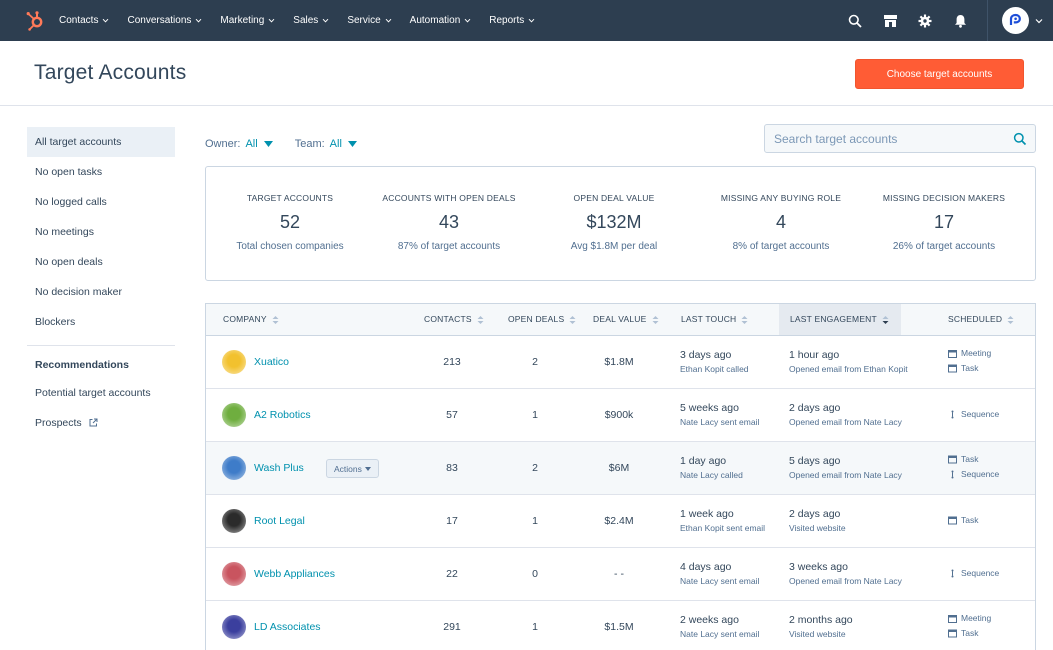  I want to click on caret-down-icon, so click(352, 144).